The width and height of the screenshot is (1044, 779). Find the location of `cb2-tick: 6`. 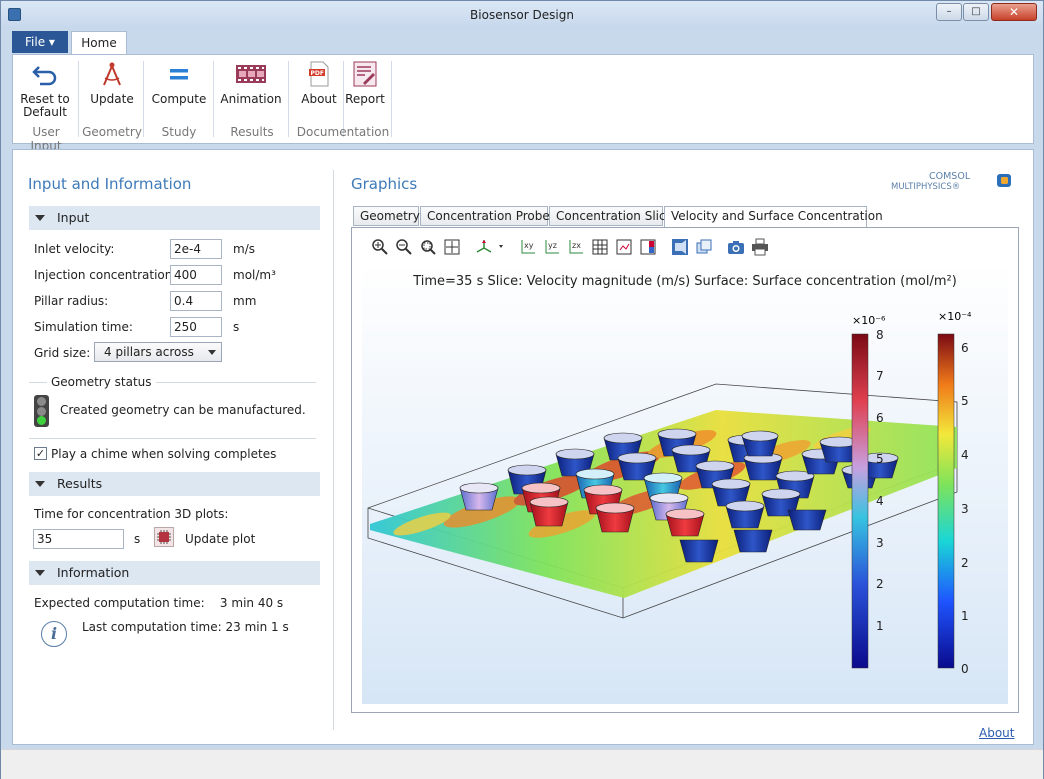

cb2-tick: 6 is located at coordinates (965, 348).